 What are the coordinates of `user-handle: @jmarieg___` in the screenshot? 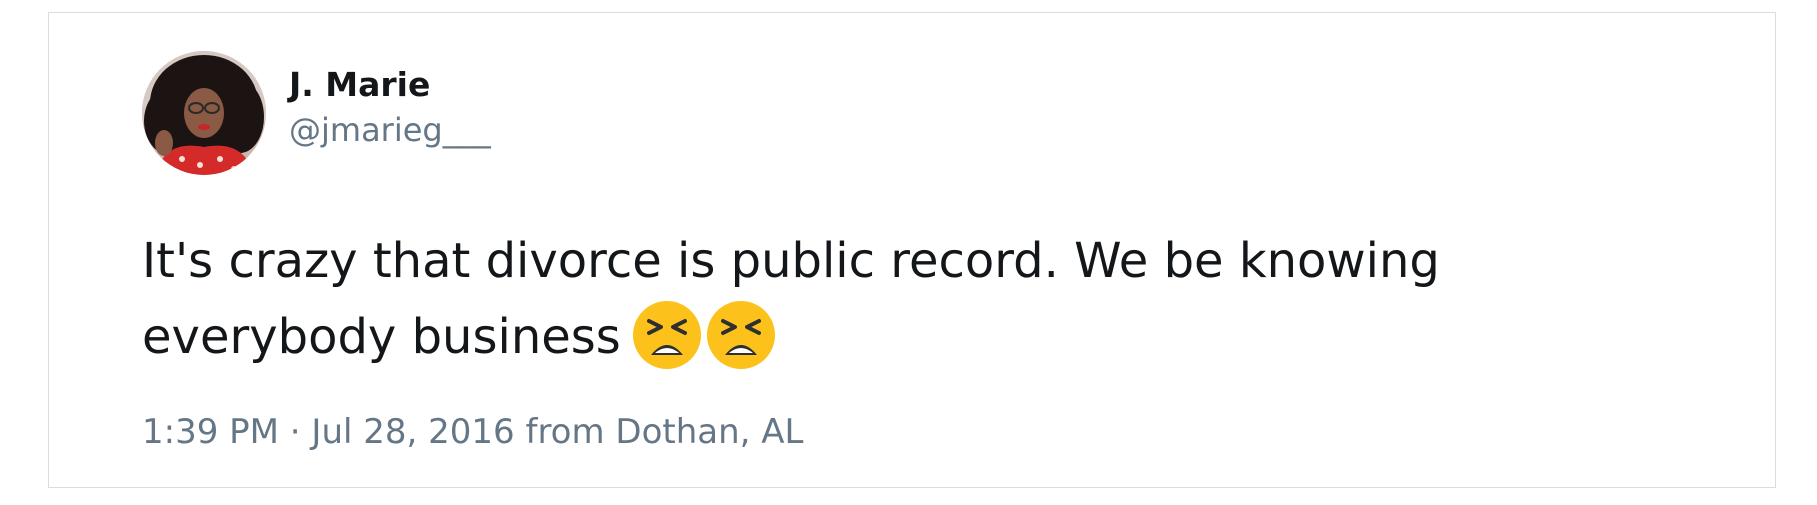 It's located at (390, 130).